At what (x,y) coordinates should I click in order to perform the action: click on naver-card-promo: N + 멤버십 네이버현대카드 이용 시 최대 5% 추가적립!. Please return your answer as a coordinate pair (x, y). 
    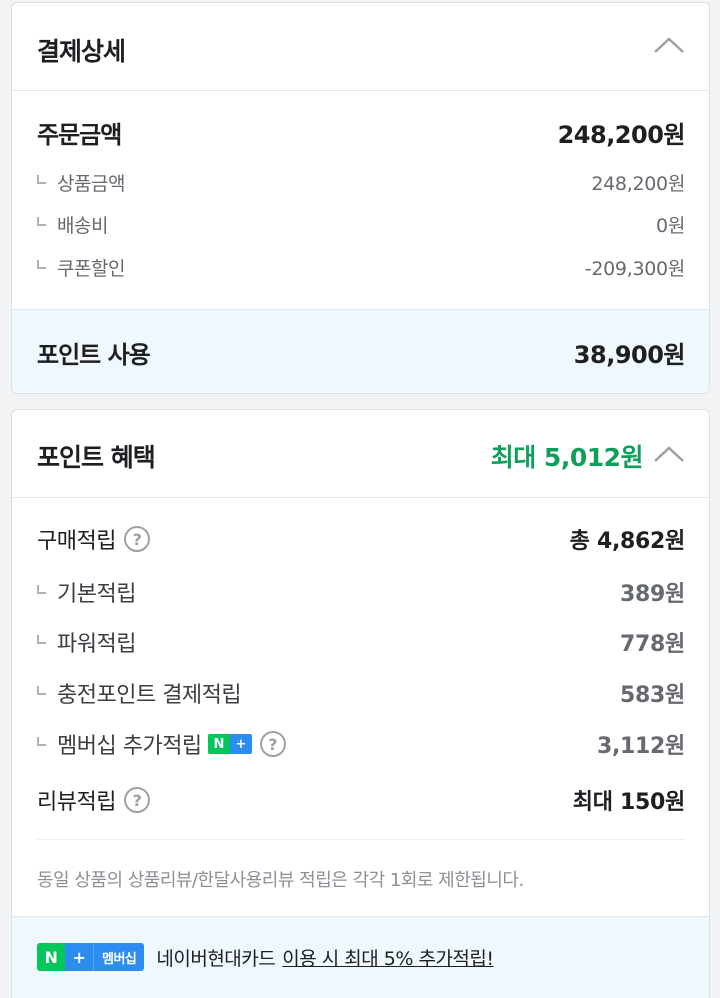
    Looking at the image, I should click on (265, 957).